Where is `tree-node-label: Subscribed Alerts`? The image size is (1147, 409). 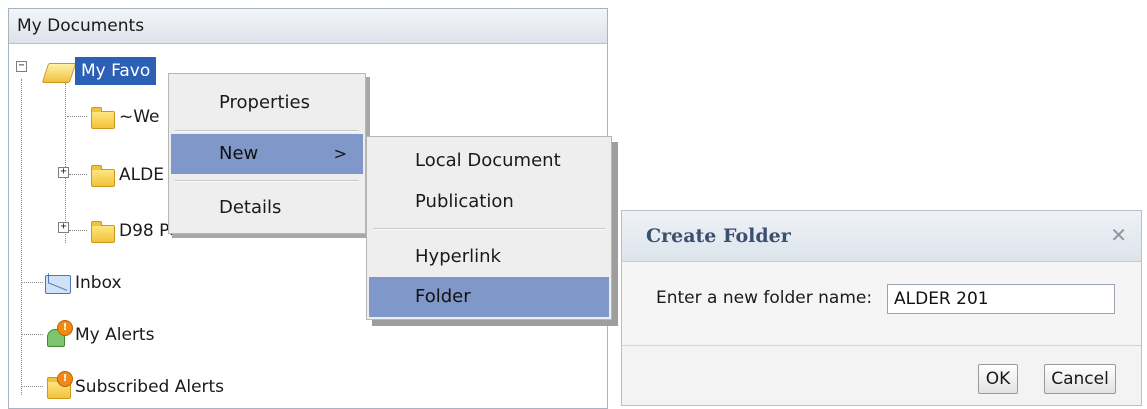 tree-node-label: Subscribed Alerts is located at coordinates (150, 387).